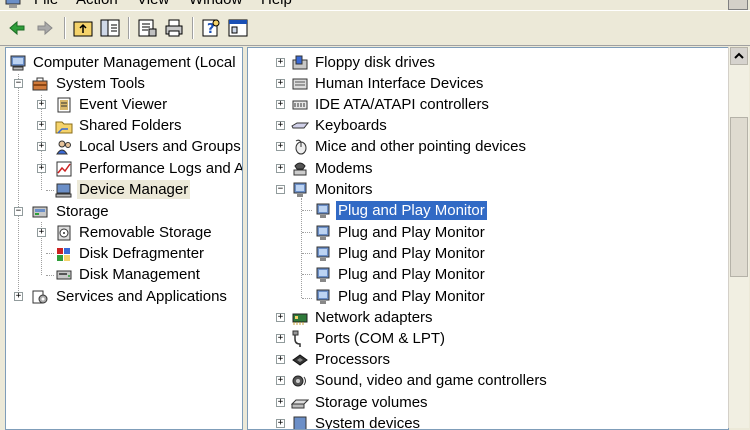  I want to click on ide-controller-icon, so click(300, 105).